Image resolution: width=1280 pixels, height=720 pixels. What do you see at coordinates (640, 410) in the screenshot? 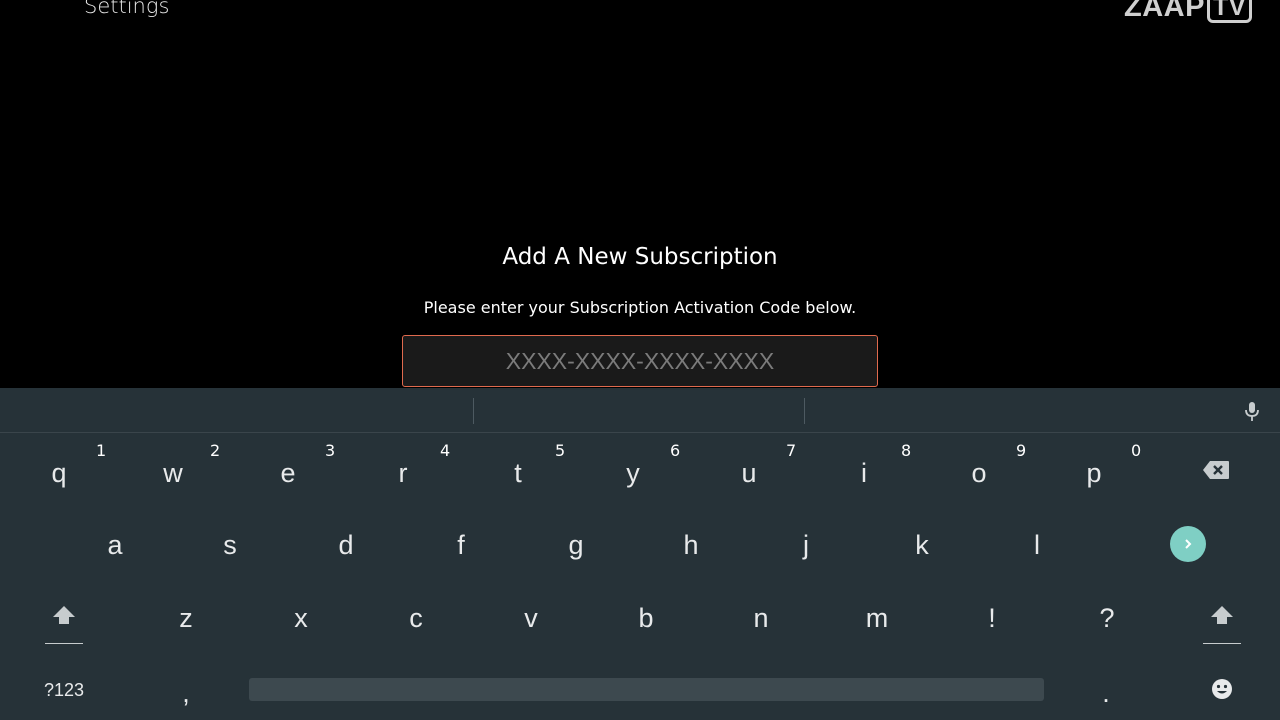
I see `suggestion-bar` at bounding box center [640, 410].